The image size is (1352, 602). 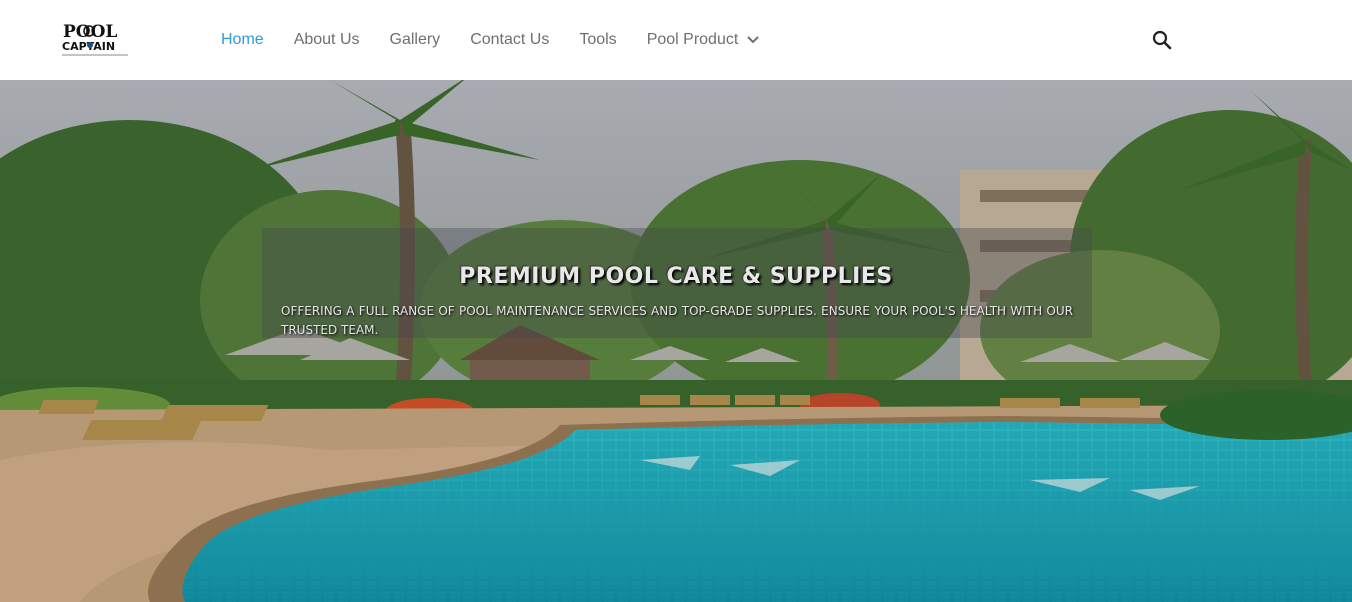 I want to click on search-icon, so click(x=1162, y=40).